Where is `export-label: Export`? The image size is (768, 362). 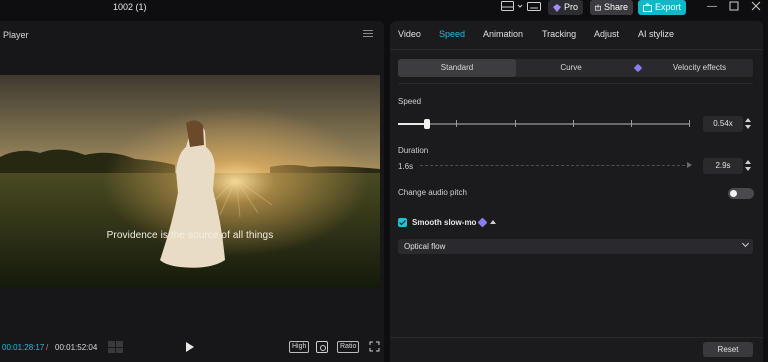
export-label: Export is located at coordinates (667, 7).